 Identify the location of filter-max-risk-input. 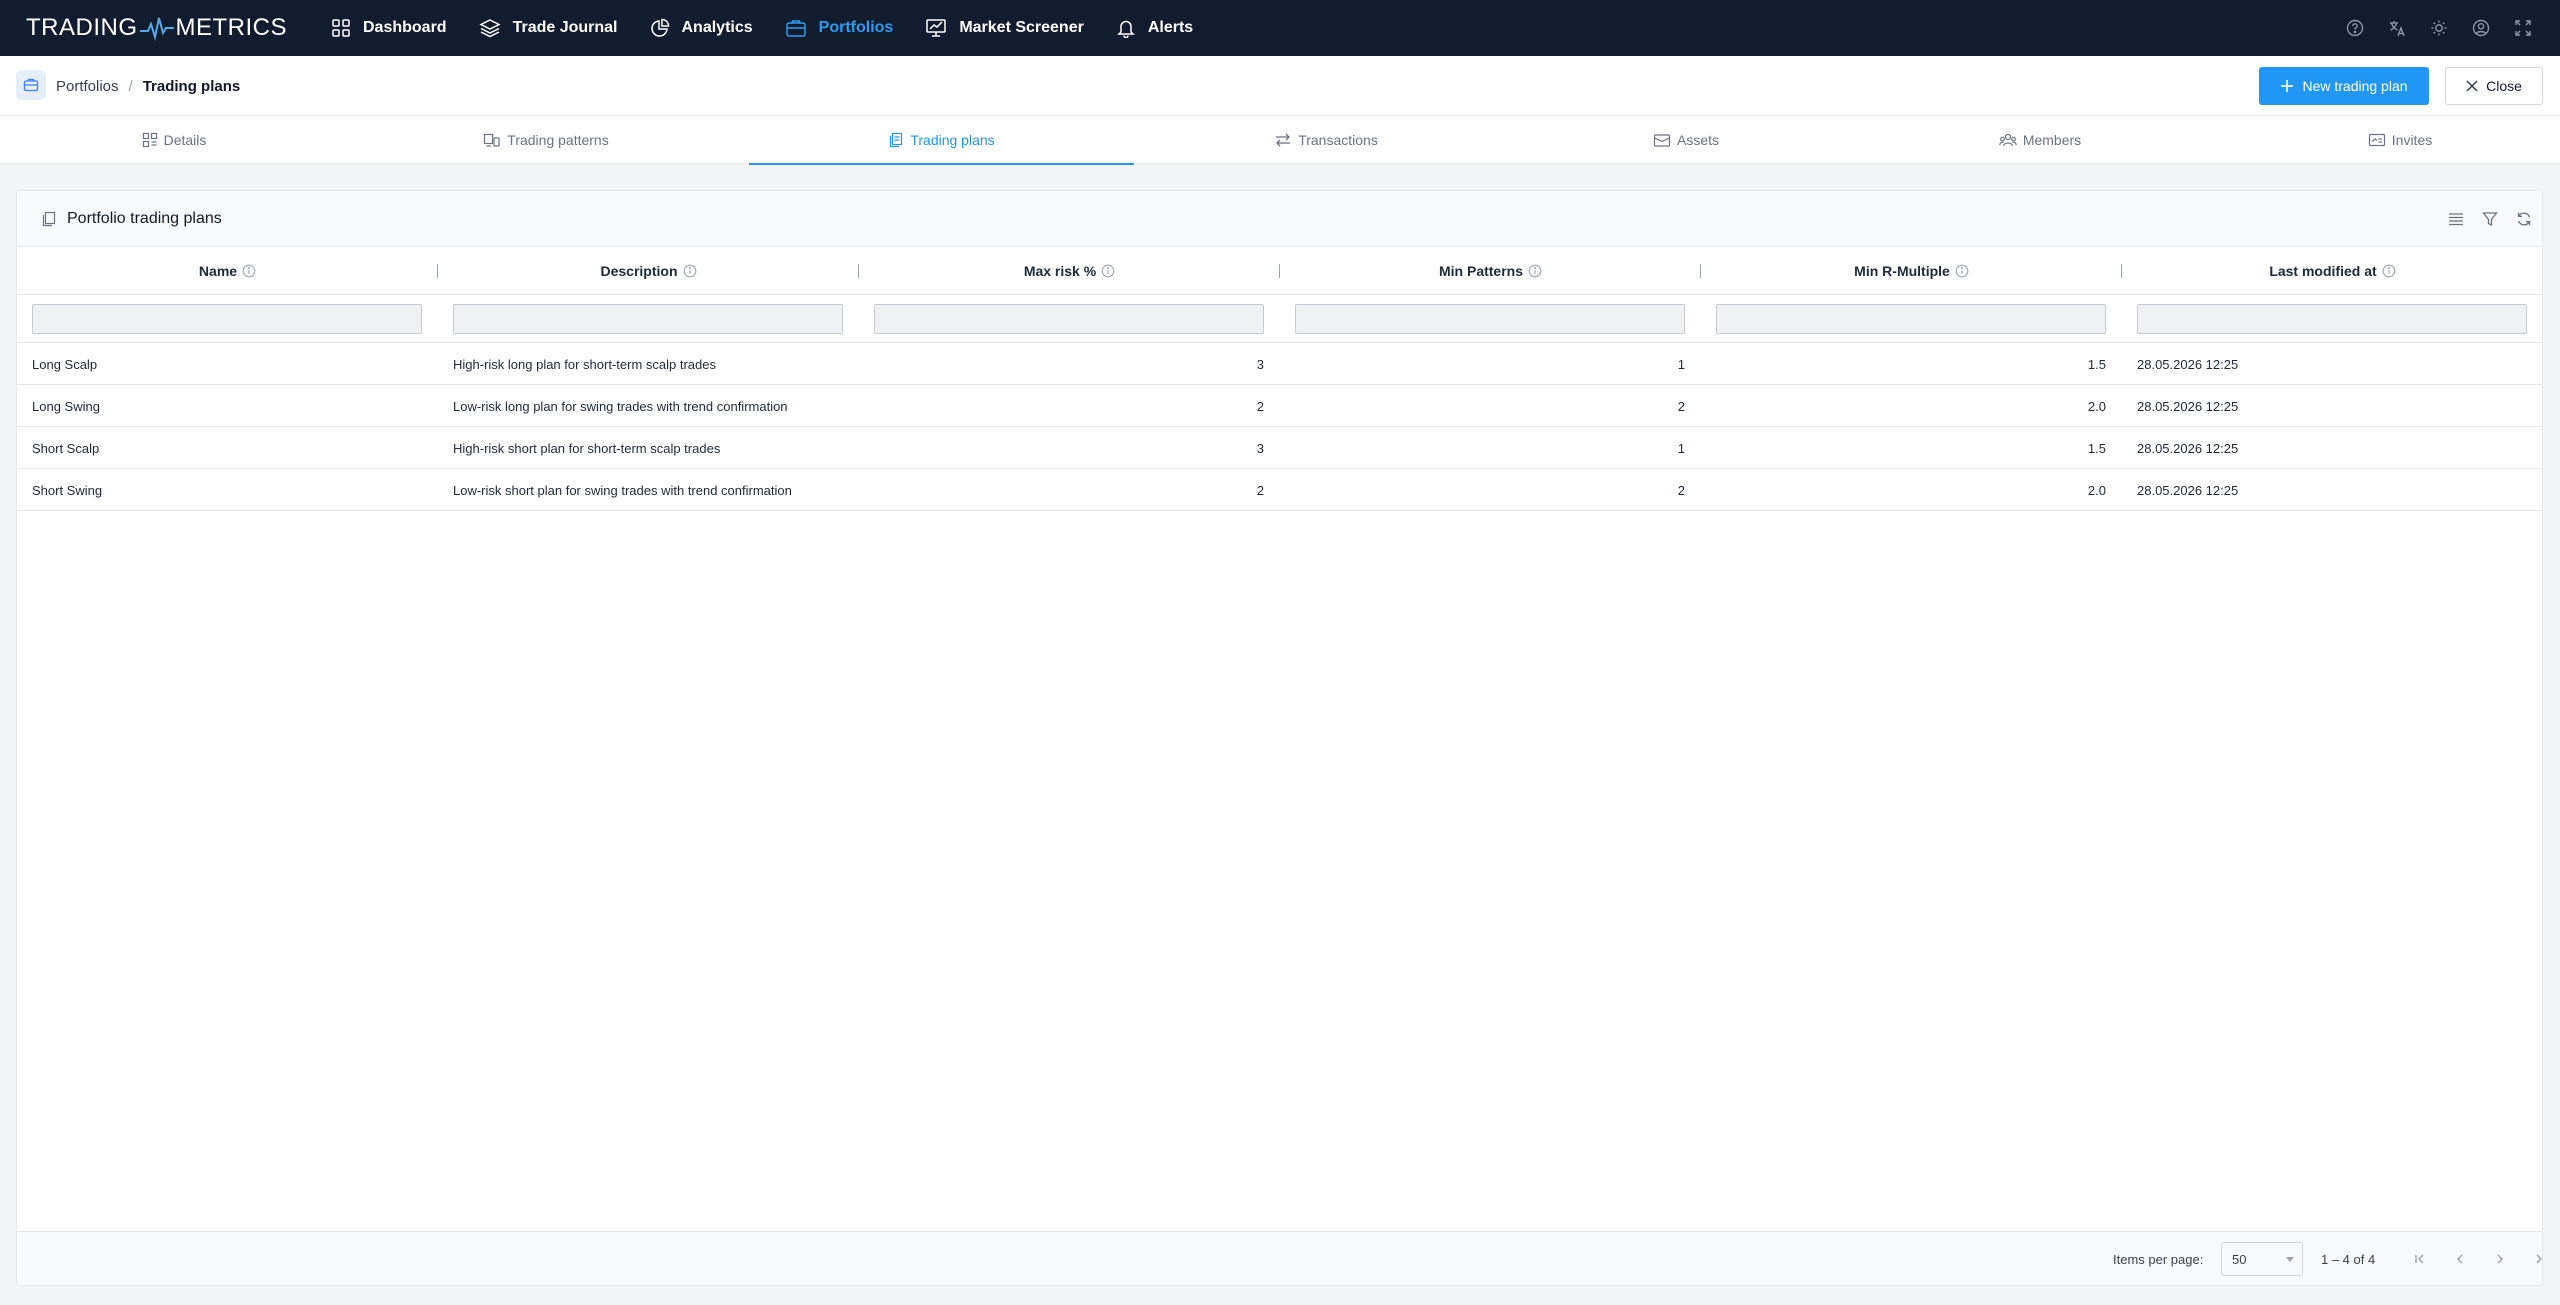
(1069, 319).